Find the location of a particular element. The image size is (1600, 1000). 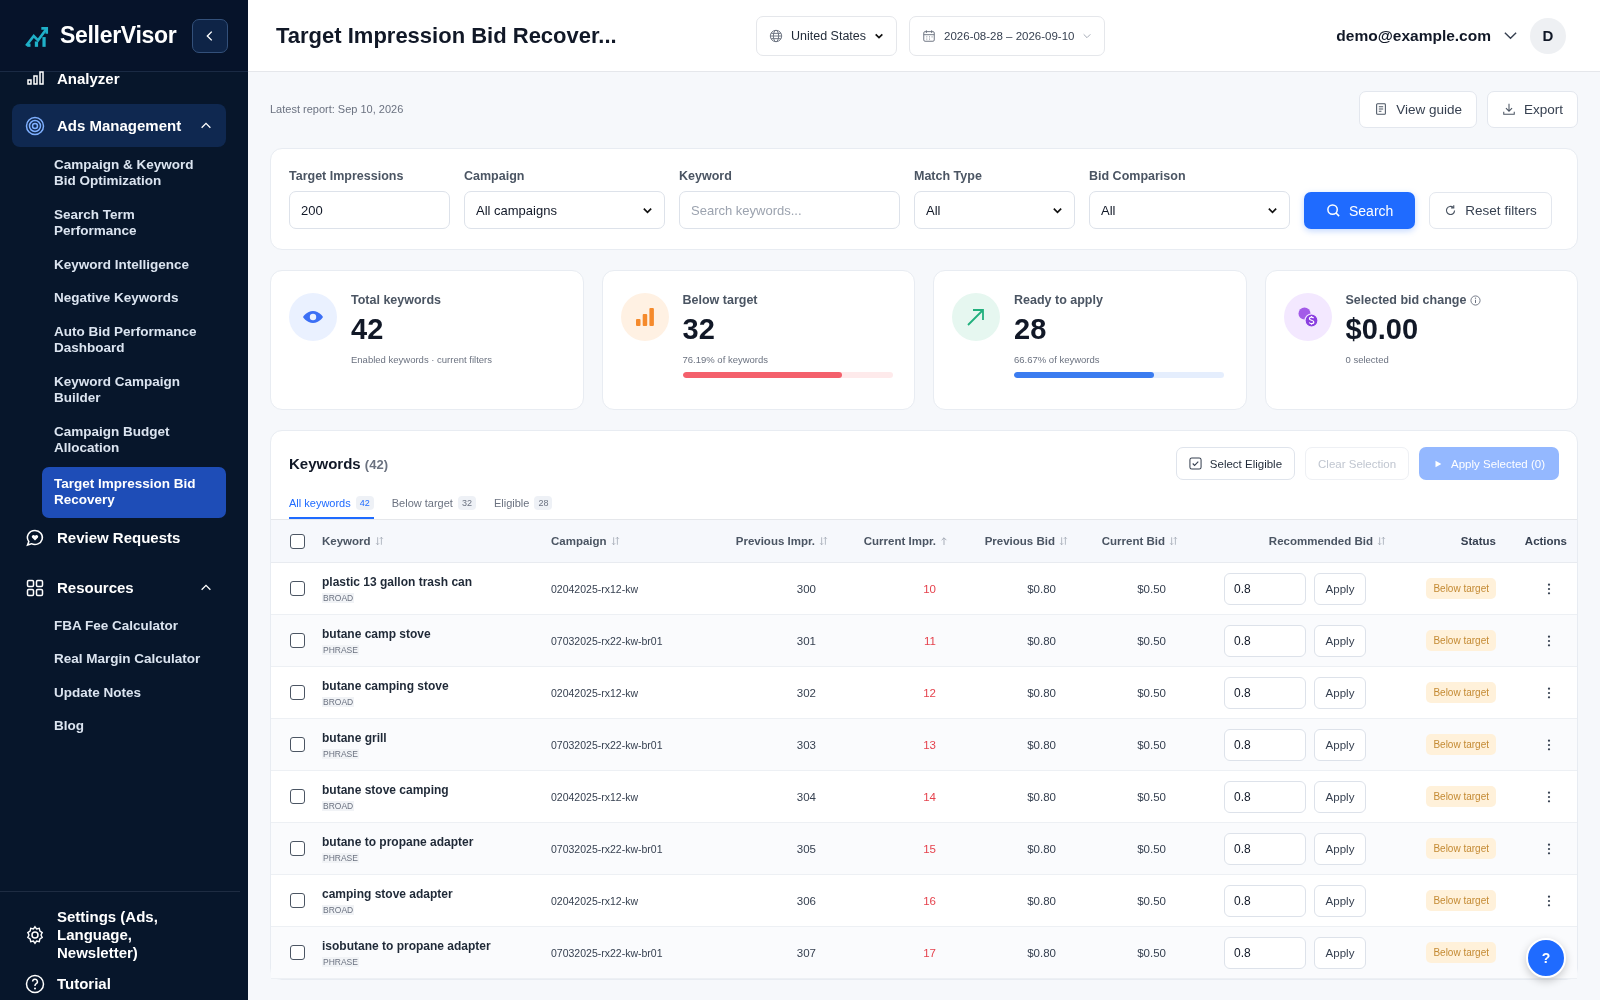

match-type-tag: PHRASE is located at coordinates (340, 649).